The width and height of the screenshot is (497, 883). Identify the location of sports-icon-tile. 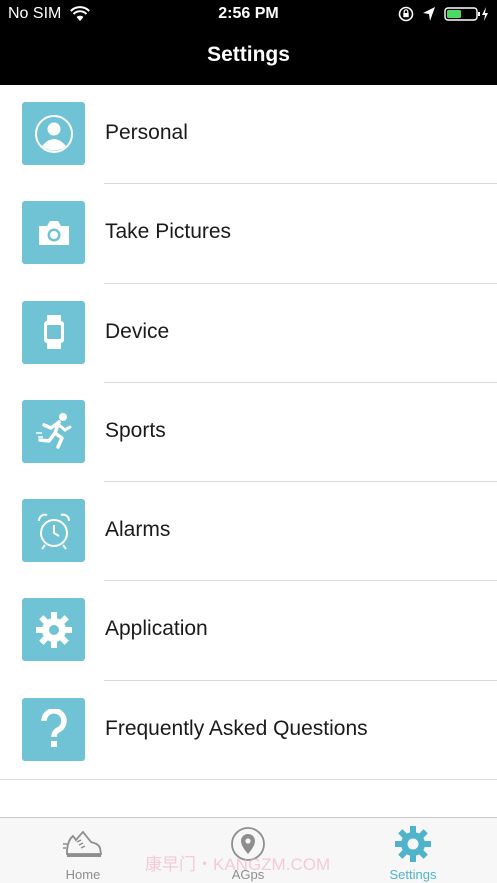
(53, 431).